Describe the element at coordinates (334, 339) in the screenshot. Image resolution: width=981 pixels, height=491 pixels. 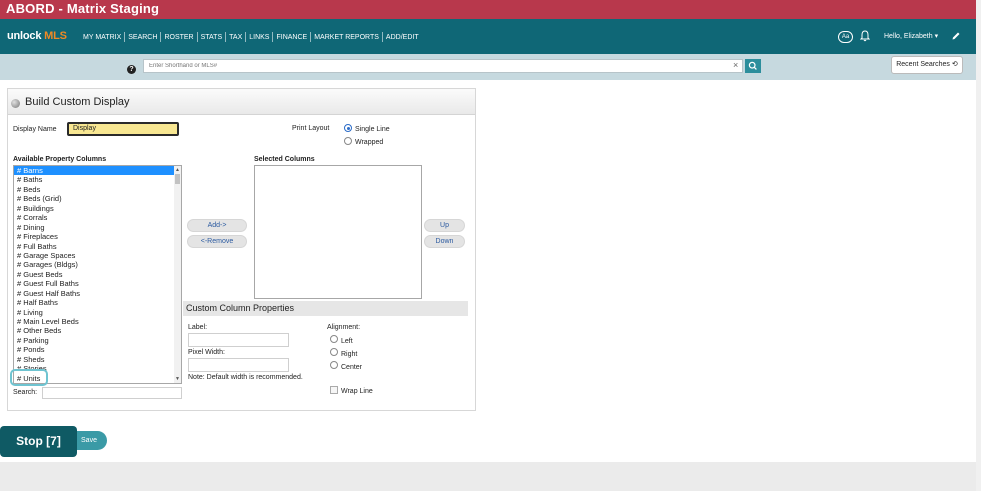
I see `align-left-radio` at that location.